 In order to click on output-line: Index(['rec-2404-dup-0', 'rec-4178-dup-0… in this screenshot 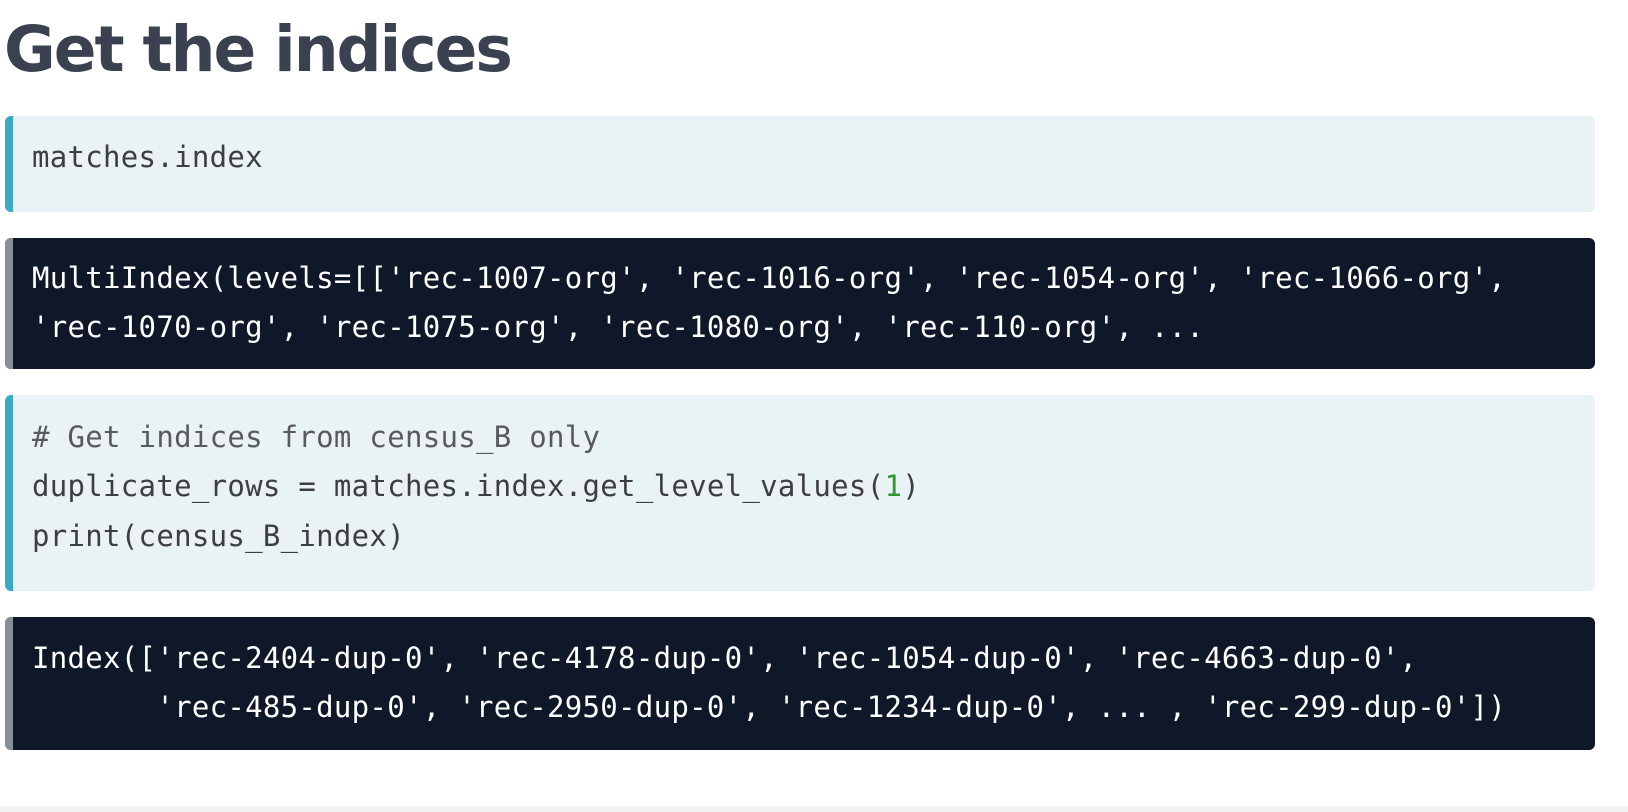, I will do `click(725, 658)`.